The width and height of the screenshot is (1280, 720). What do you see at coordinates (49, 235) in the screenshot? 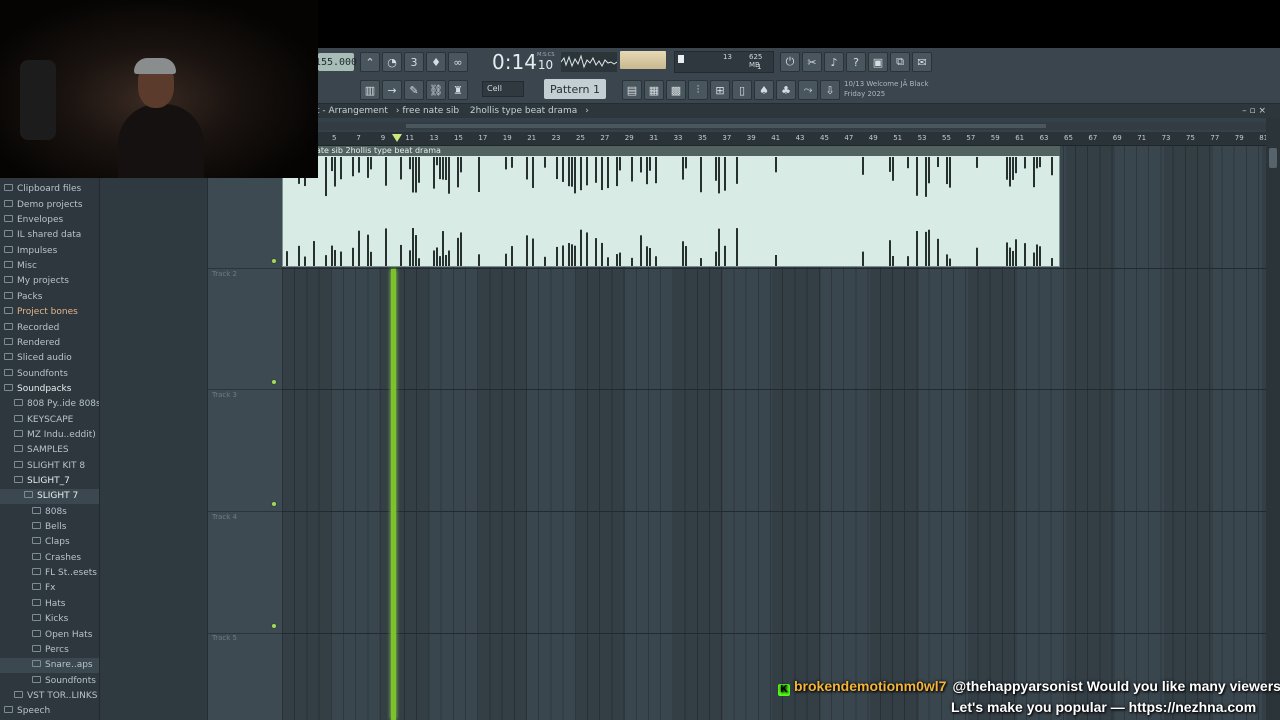
I see `browser-item: IL shared data` at bounding box center [49, 235].